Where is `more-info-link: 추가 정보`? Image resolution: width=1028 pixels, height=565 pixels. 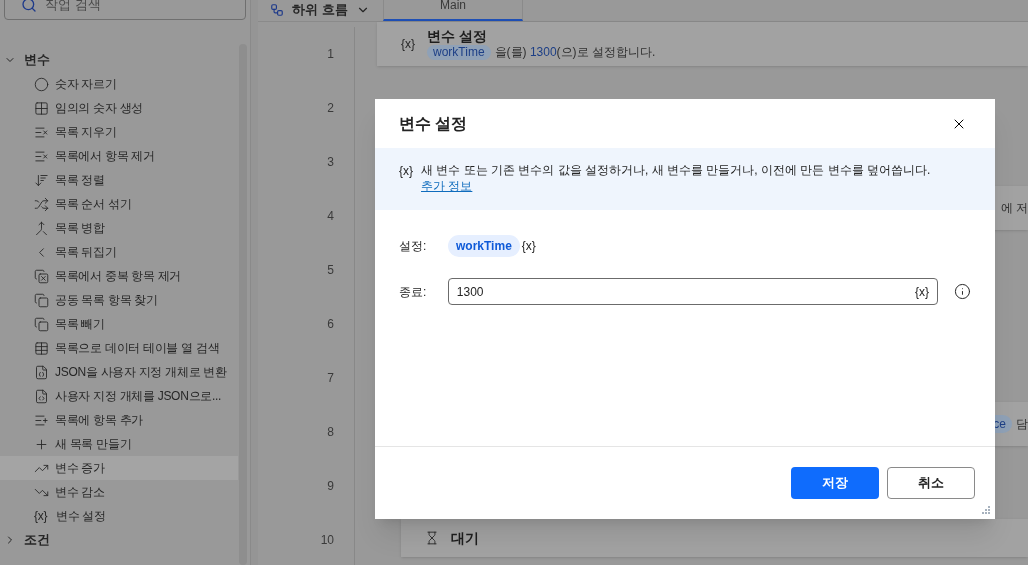 more-info-link: 추가 정보 is located at coordinates (447, 186).